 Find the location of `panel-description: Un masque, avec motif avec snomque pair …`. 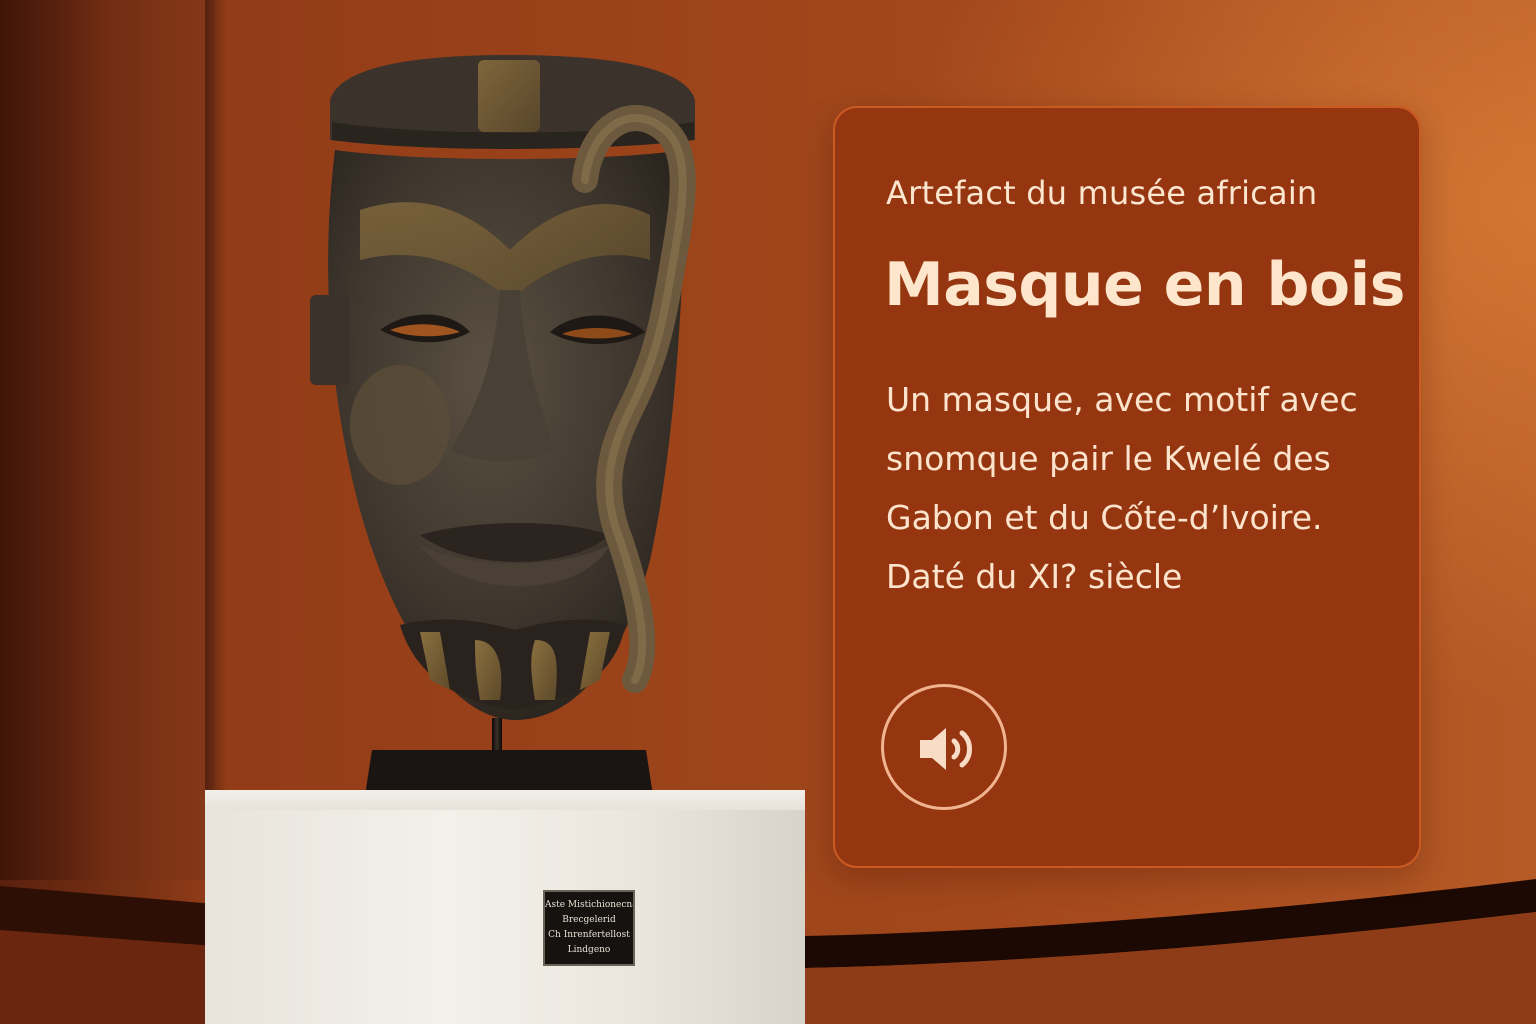

panel-description: Un masque, avec motif avec snomque pair … is located at coordinates (1146, 488).